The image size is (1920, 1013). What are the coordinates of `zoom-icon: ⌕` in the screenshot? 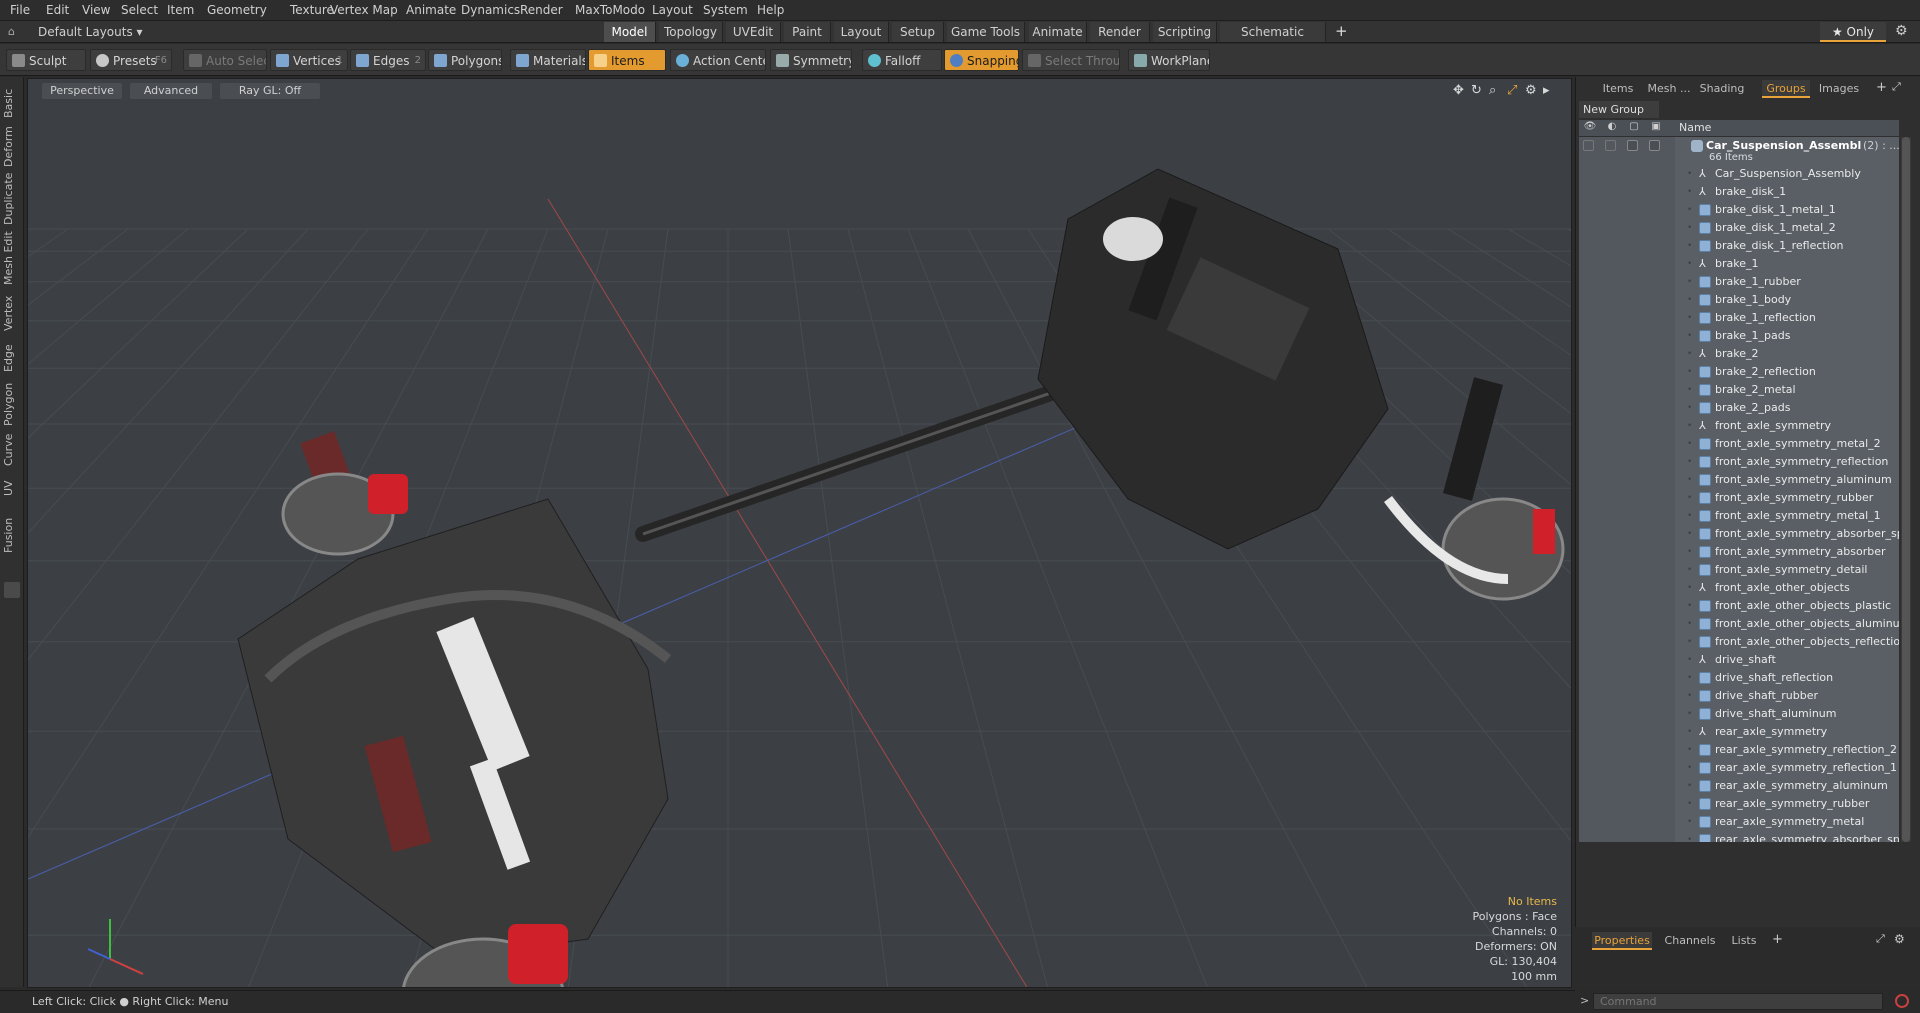 It's located at (1492, 90).